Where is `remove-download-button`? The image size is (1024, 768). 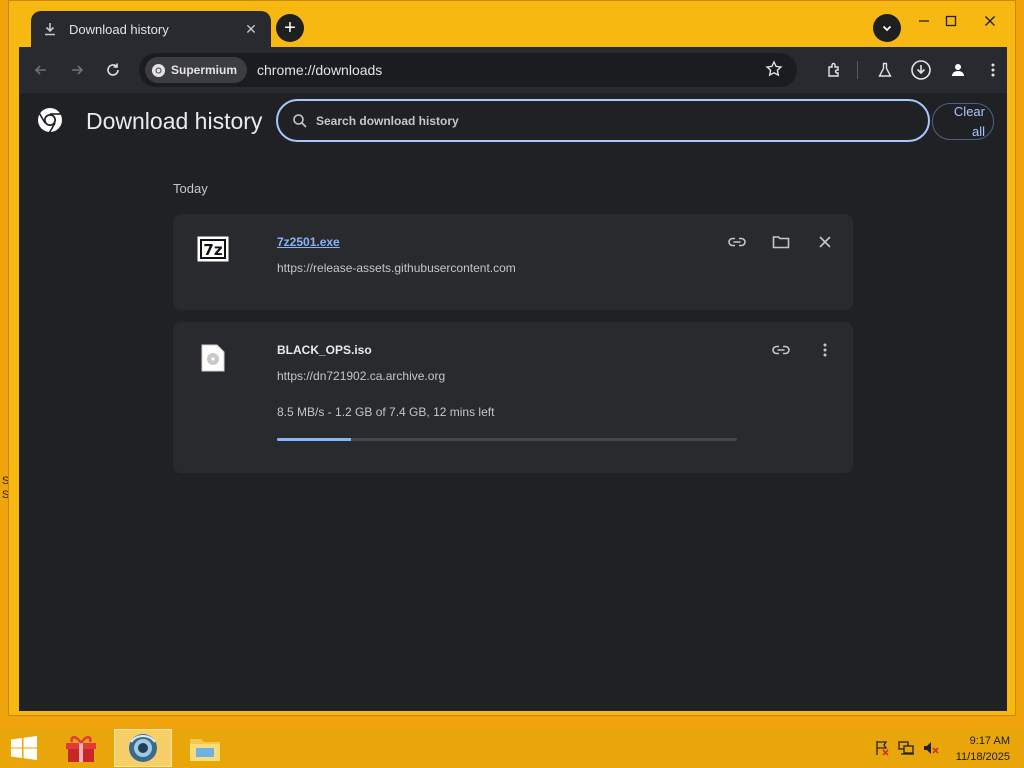 remove-download-button is located at coordinates (825, 242).